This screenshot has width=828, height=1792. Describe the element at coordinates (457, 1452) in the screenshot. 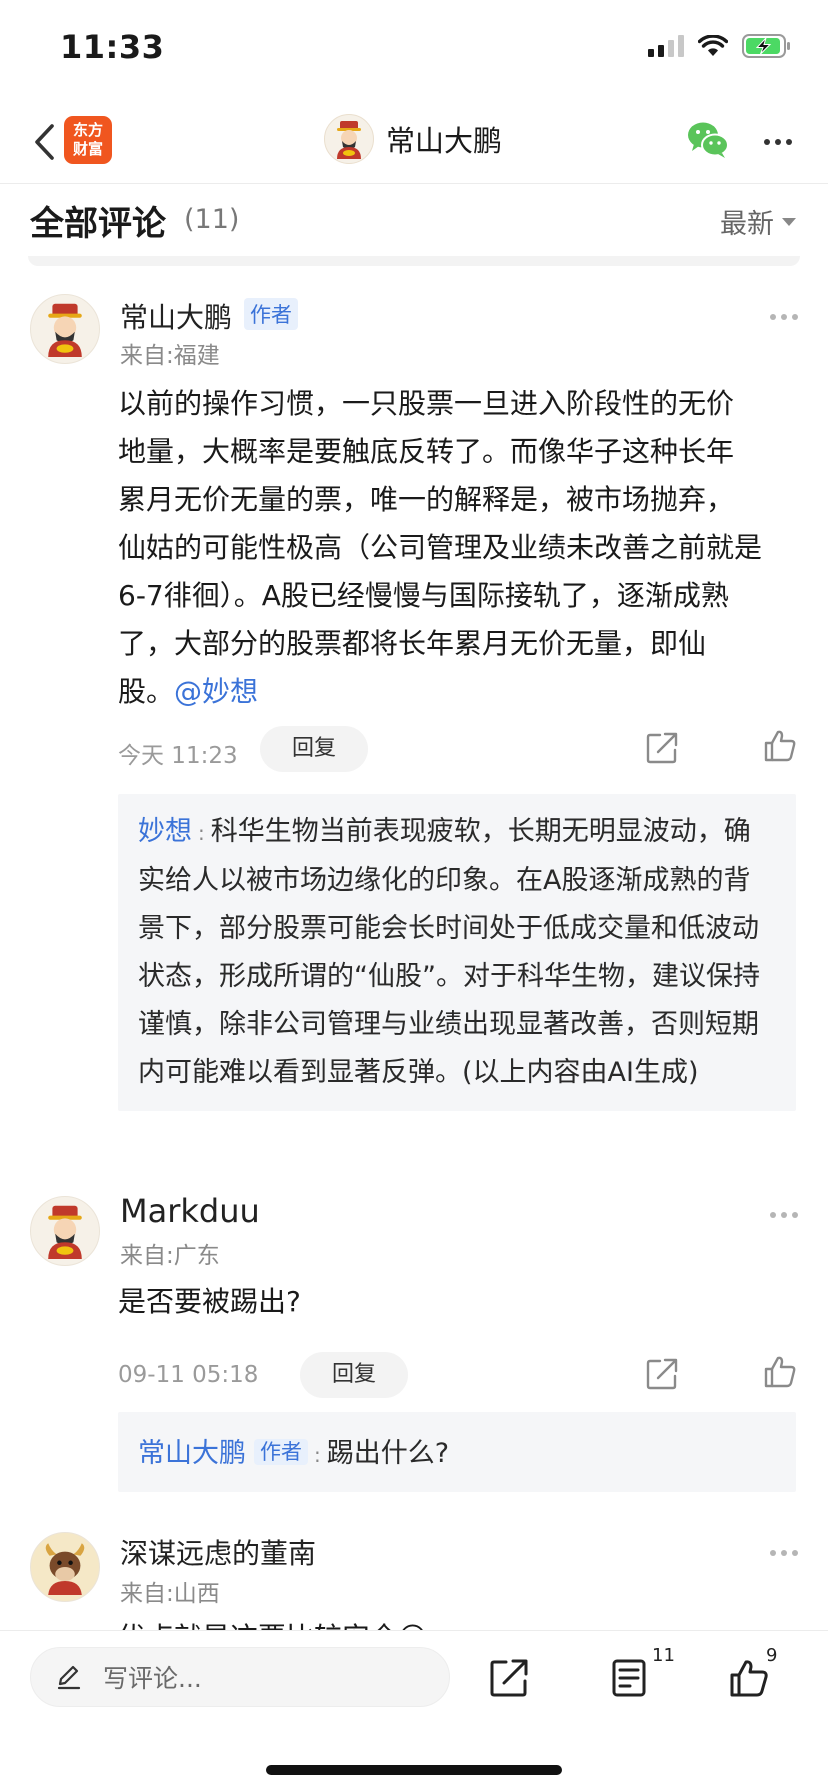

I see `reply-box: 常山大鹏 作者: 踢出什么?` at that location.